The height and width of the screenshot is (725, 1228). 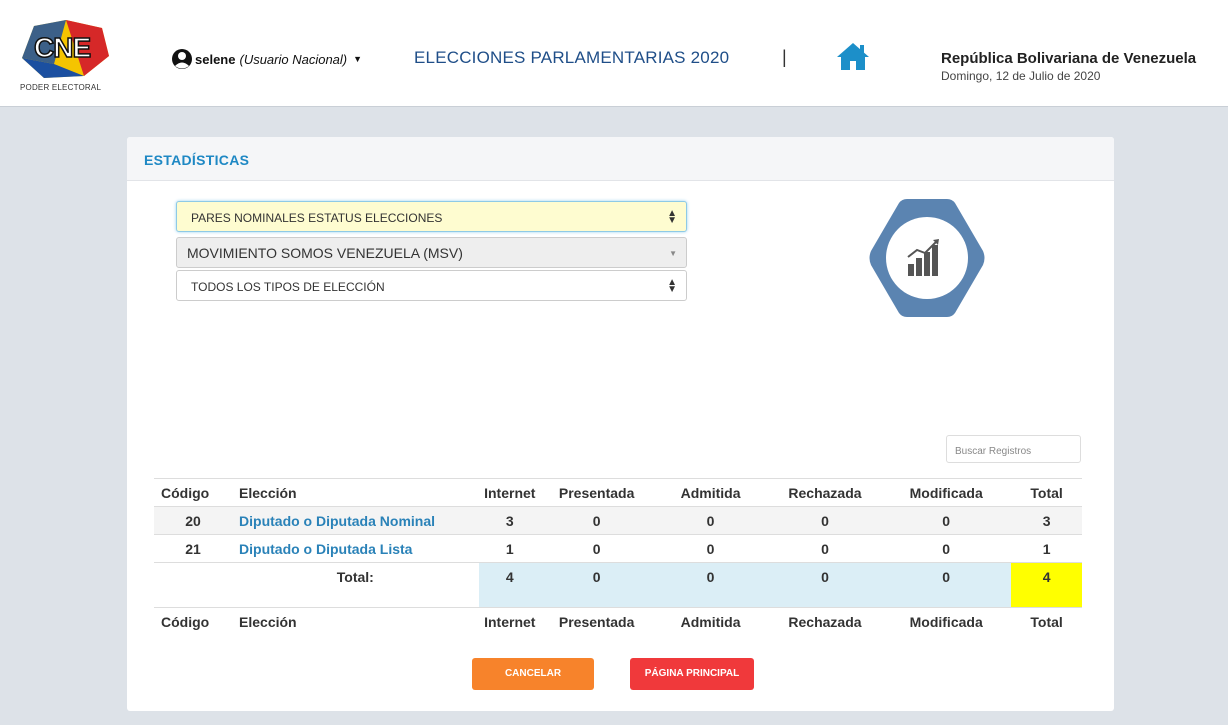 What do you see at coordinates (355, 548) in the screenshot?
I see `election-link: Diputado o Diputada Lista` at bounding box center [355, 548].